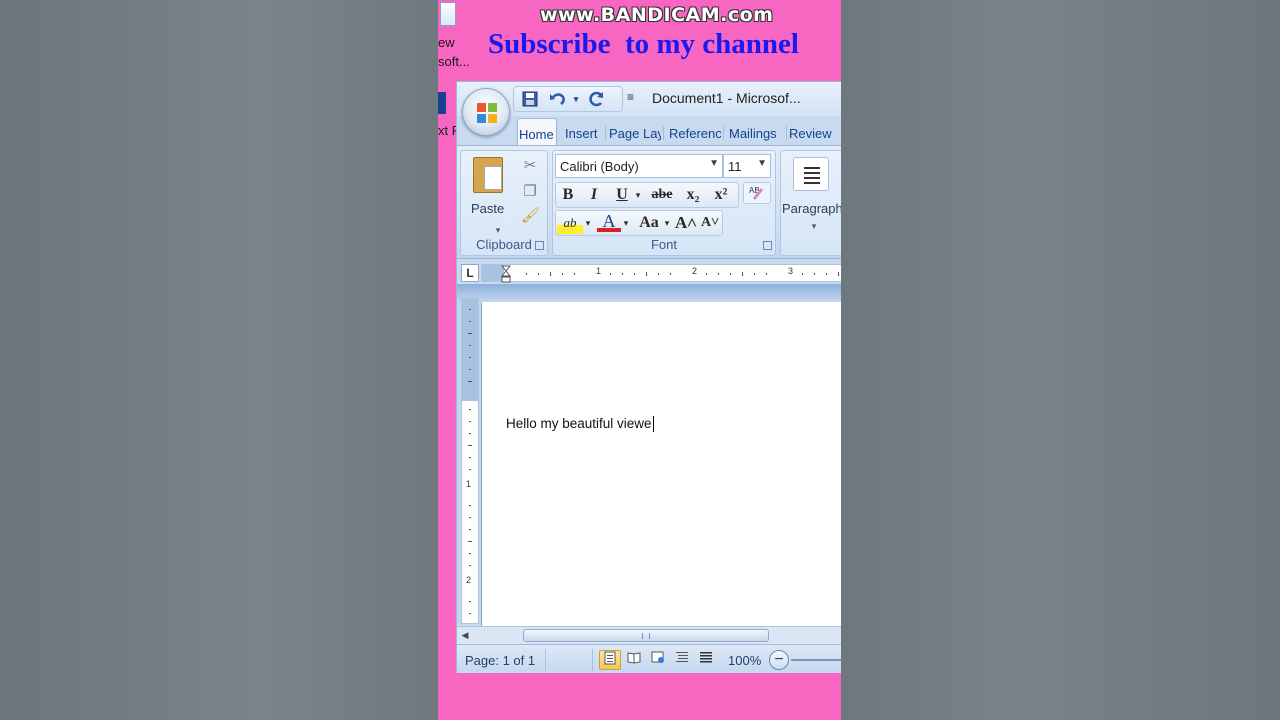 The height and width of the screenshot is (720, 1280). I want to click on font-launcher-icon, so click(767, 245).